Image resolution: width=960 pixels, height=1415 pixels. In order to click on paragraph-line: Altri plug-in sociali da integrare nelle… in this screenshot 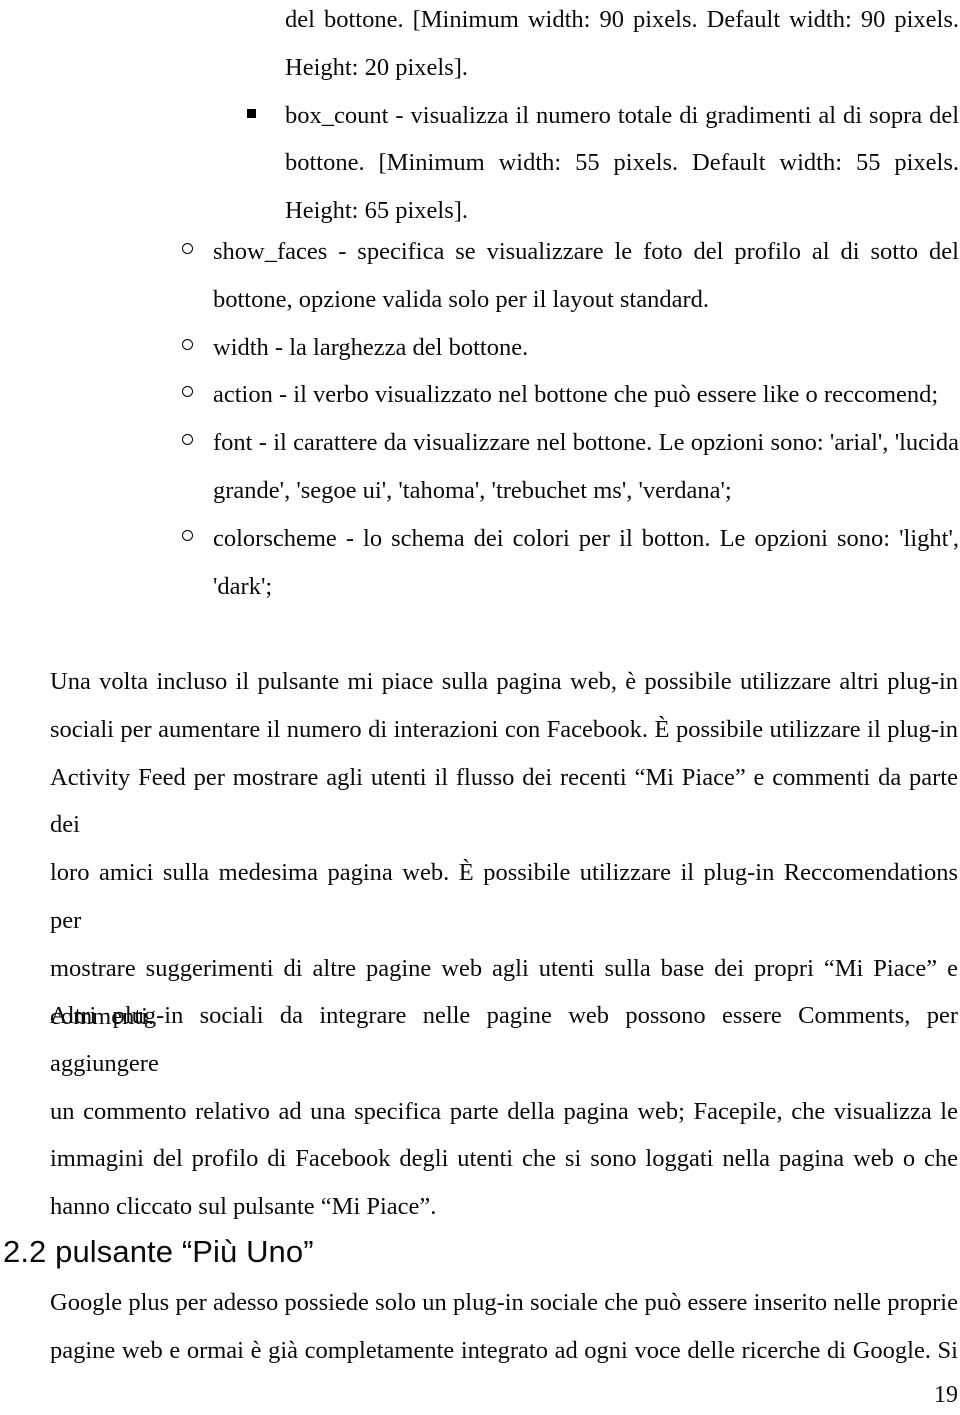, I will do `click(504, 1039)`.